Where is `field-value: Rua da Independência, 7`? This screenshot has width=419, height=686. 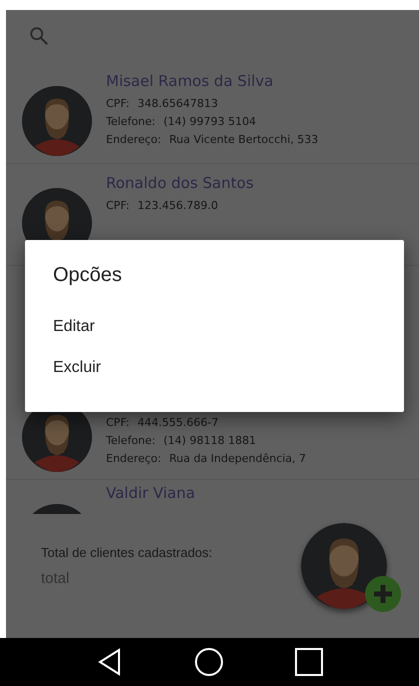
field-value: Rua da Independência, 7 is located at coordinates (237, 458).